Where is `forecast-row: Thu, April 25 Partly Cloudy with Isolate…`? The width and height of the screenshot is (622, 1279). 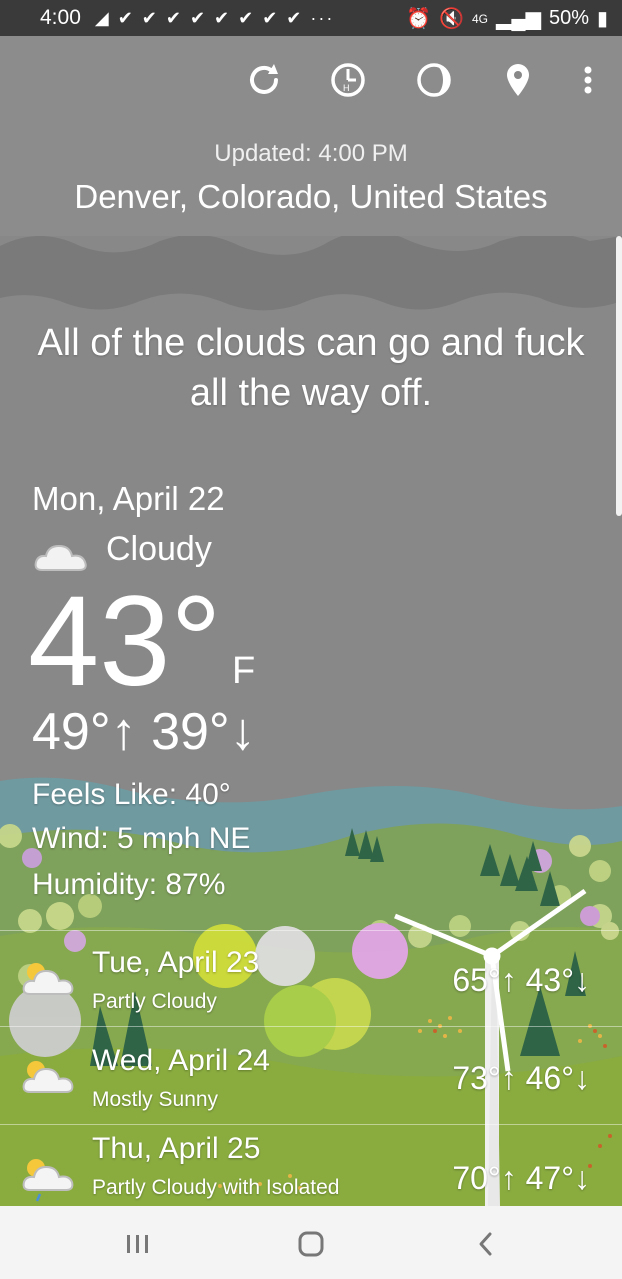 forecast-row: Thu, April 25 Partly Cloudy with Isolate… is located at coordinates (311, 1165).